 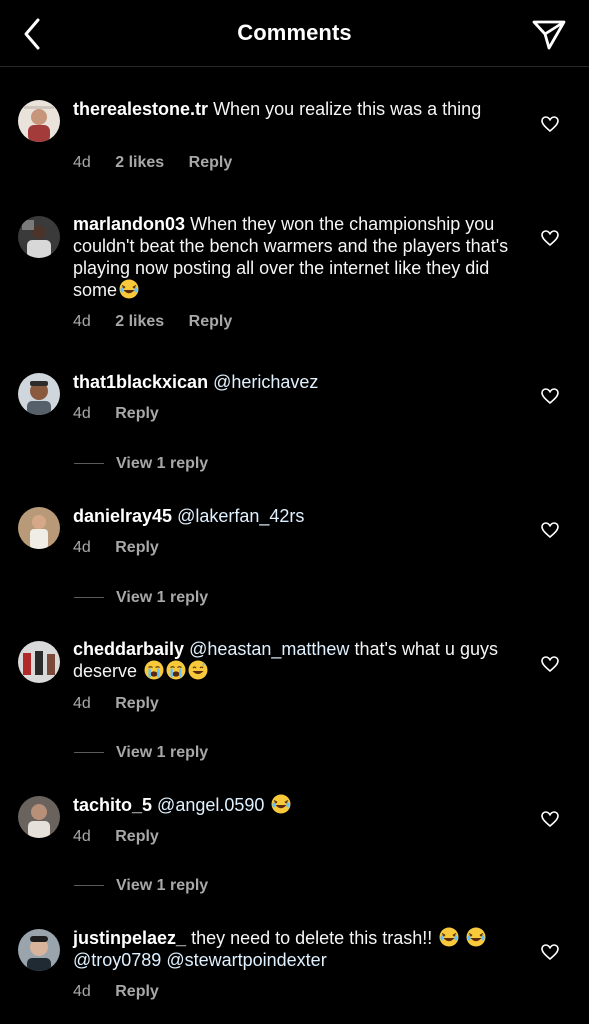 I want to click on comment-body: danielray45 @lakerfan_42rs, so click(x=293, y=516).